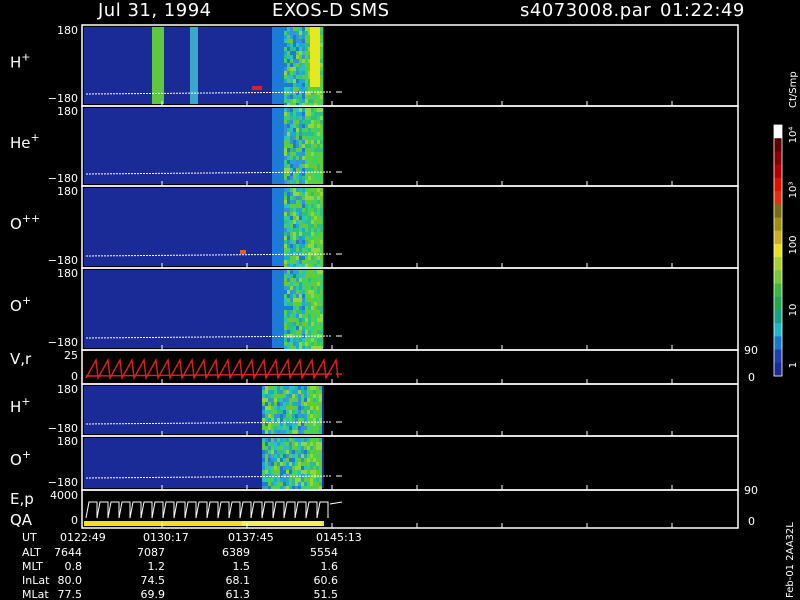 Image resolution: width=800 pixels, height=600 pixels. What do you see at coordinates (339, 537) in the screenshot?
I see `footer-cell: 0145:13` at bounding box center [339, 537].